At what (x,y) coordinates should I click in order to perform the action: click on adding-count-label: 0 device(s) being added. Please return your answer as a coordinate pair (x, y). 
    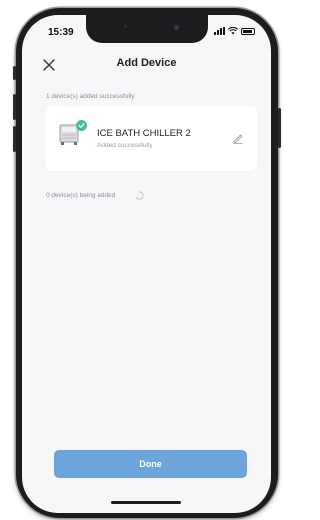
    Looking at the image, I should click on (81, 195).